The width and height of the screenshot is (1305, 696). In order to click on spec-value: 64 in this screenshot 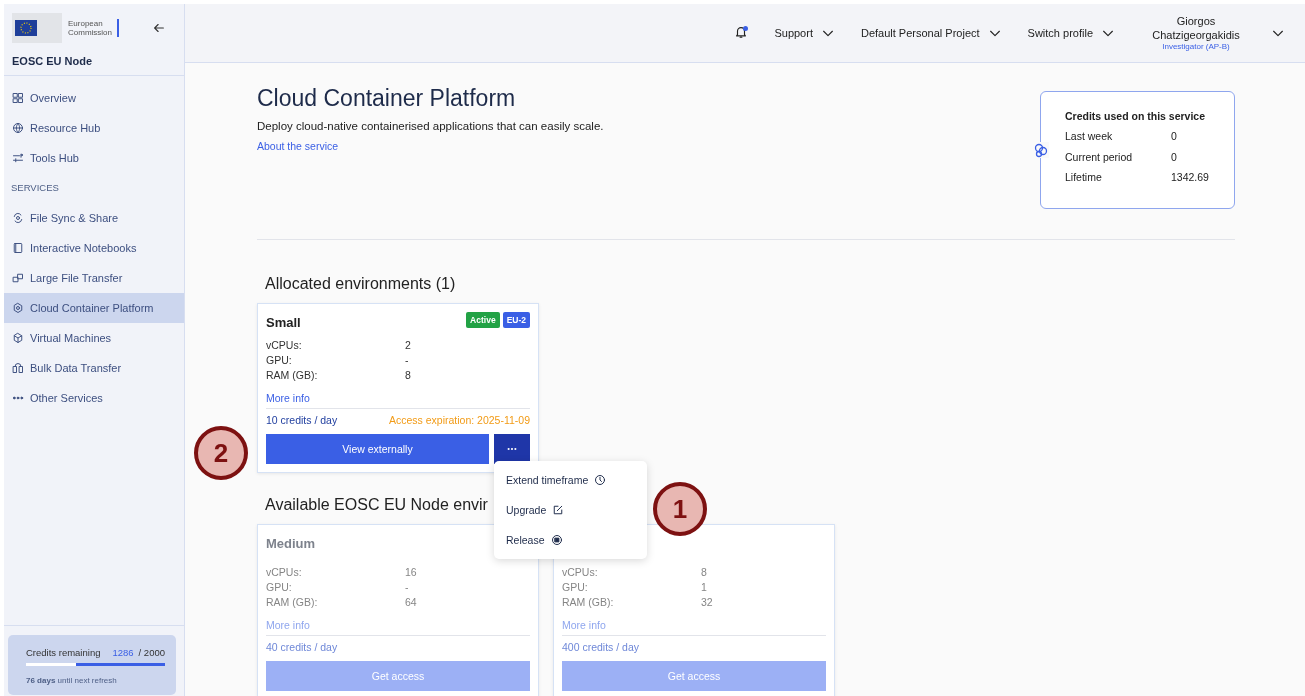, I will do `click(411, 602)`.